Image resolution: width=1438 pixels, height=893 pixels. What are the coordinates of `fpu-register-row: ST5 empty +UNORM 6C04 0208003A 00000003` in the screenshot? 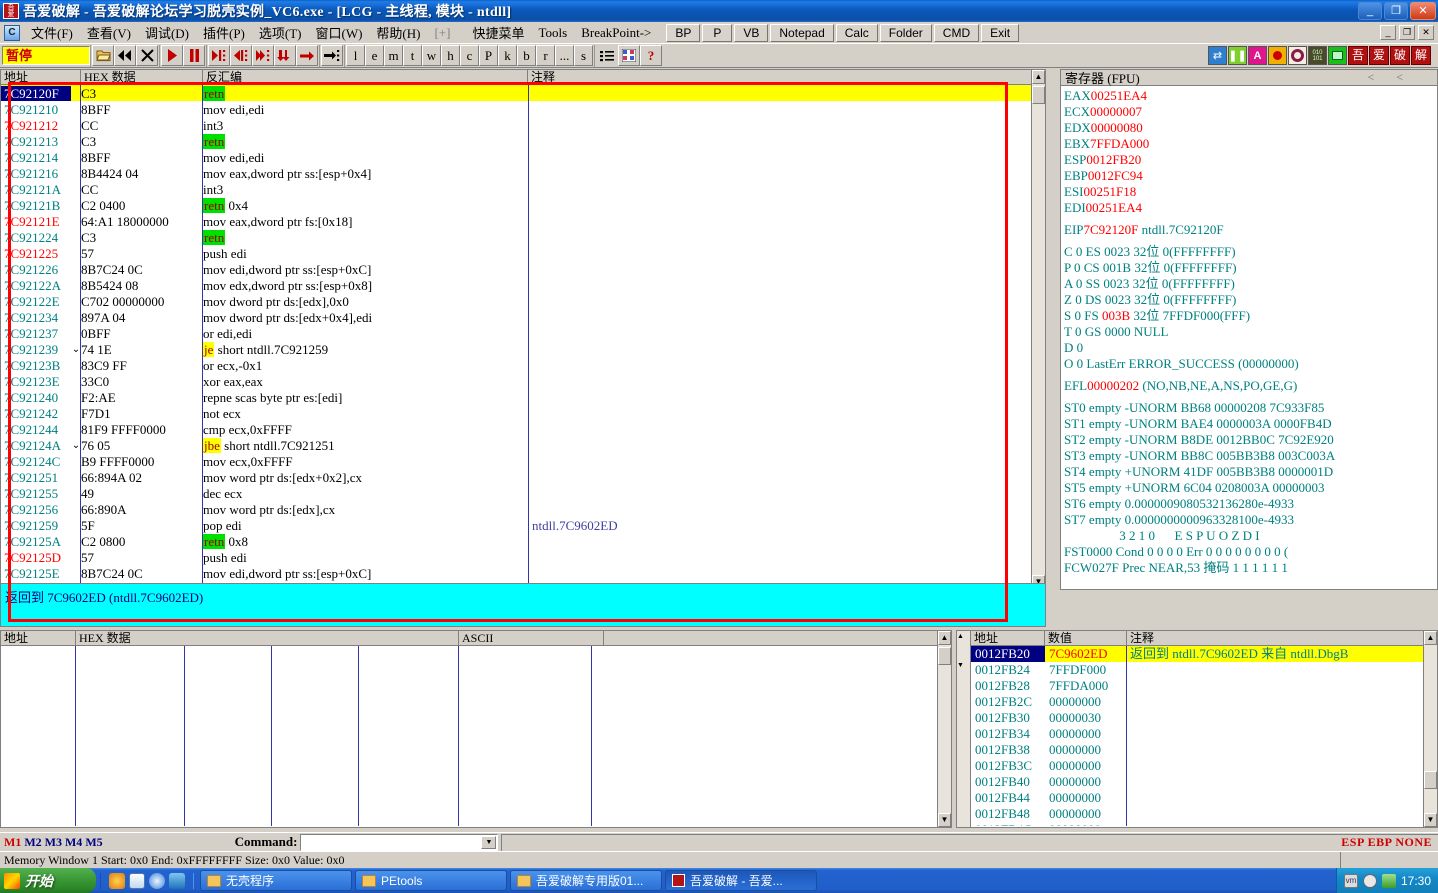 It's located at (1250, 488).